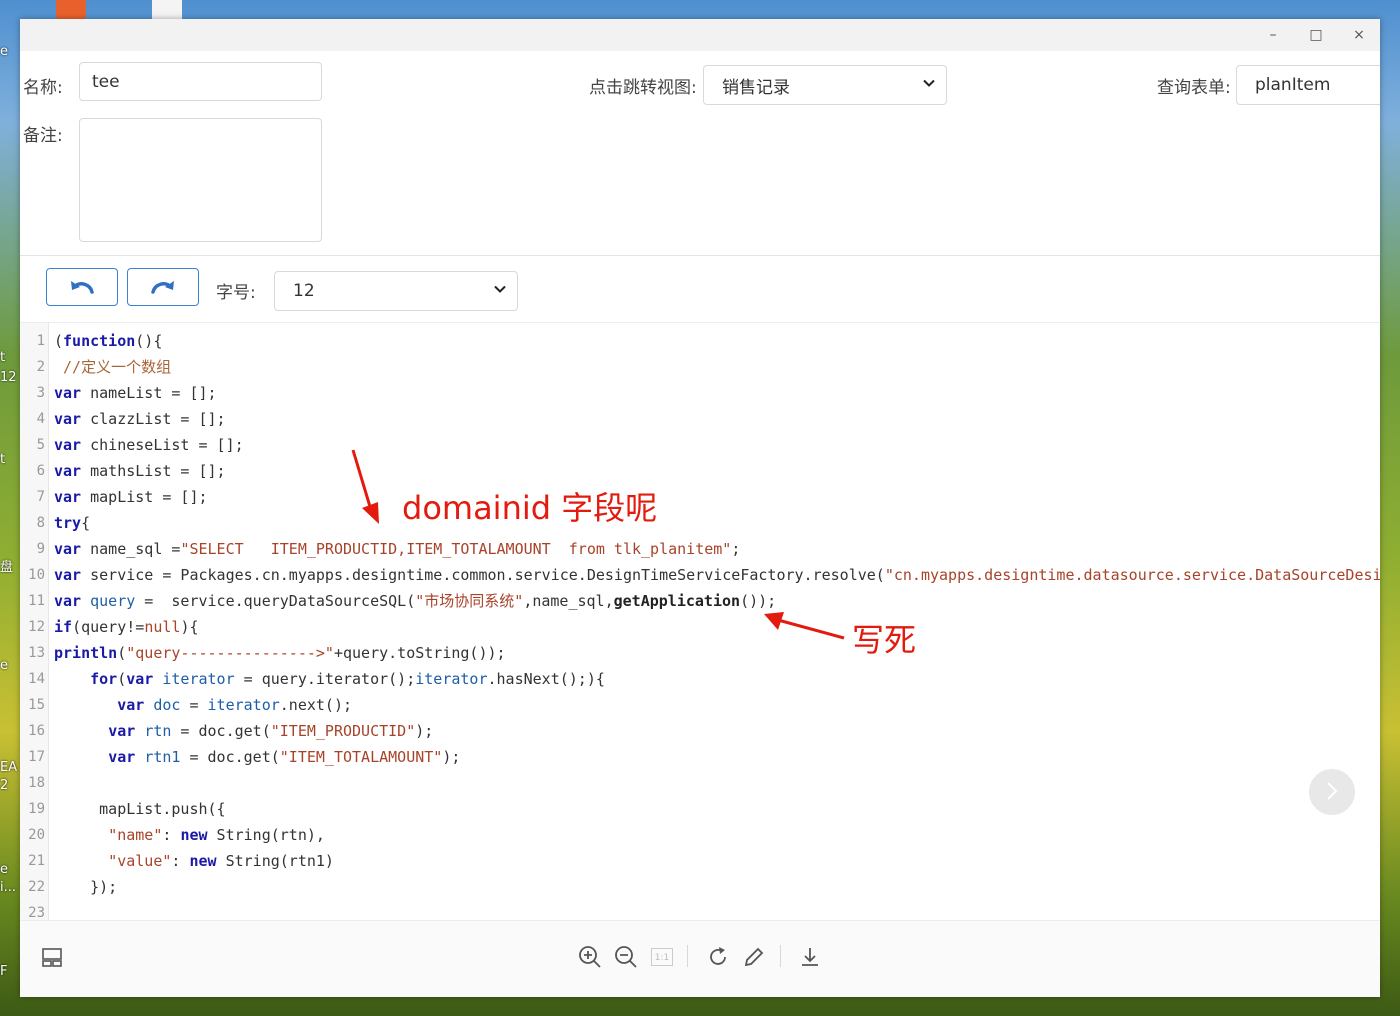  I want to click on zoom-in-icon, so click(590, 957).